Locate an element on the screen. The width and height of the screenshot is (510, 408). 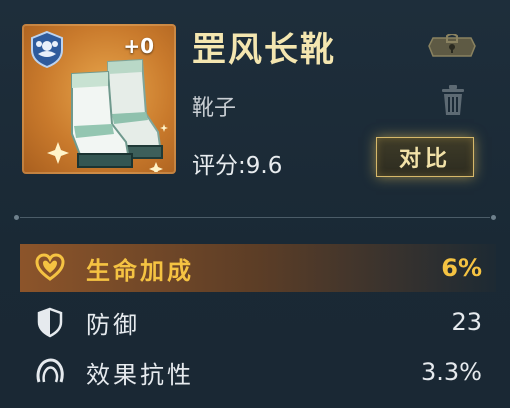
sub-stat-value: 3.3% is located at coordinates (451, 372).